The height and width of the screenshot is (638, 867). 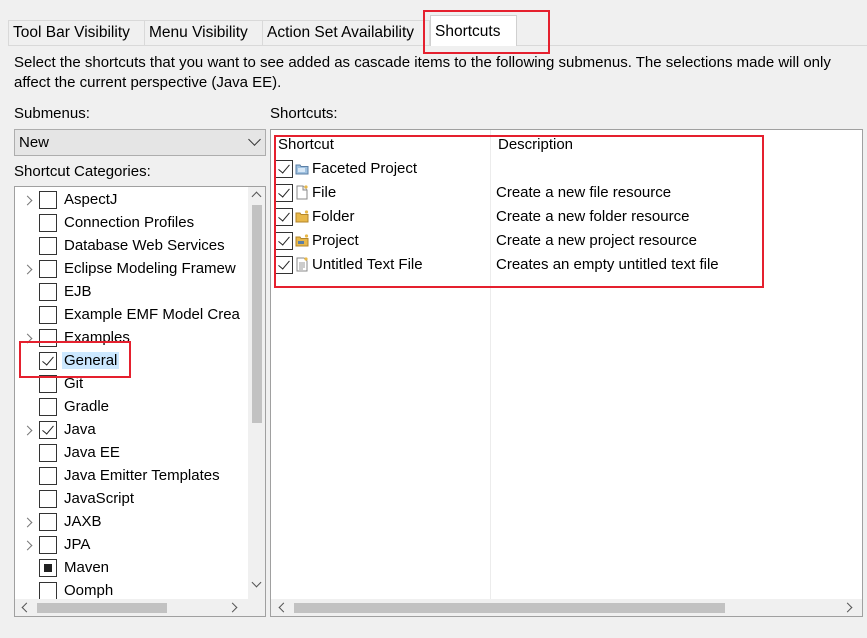 What do you see at coordinates (256, 196) in the screenshot?
I see `scroll-up-icon` at bounding box center [256, 196].